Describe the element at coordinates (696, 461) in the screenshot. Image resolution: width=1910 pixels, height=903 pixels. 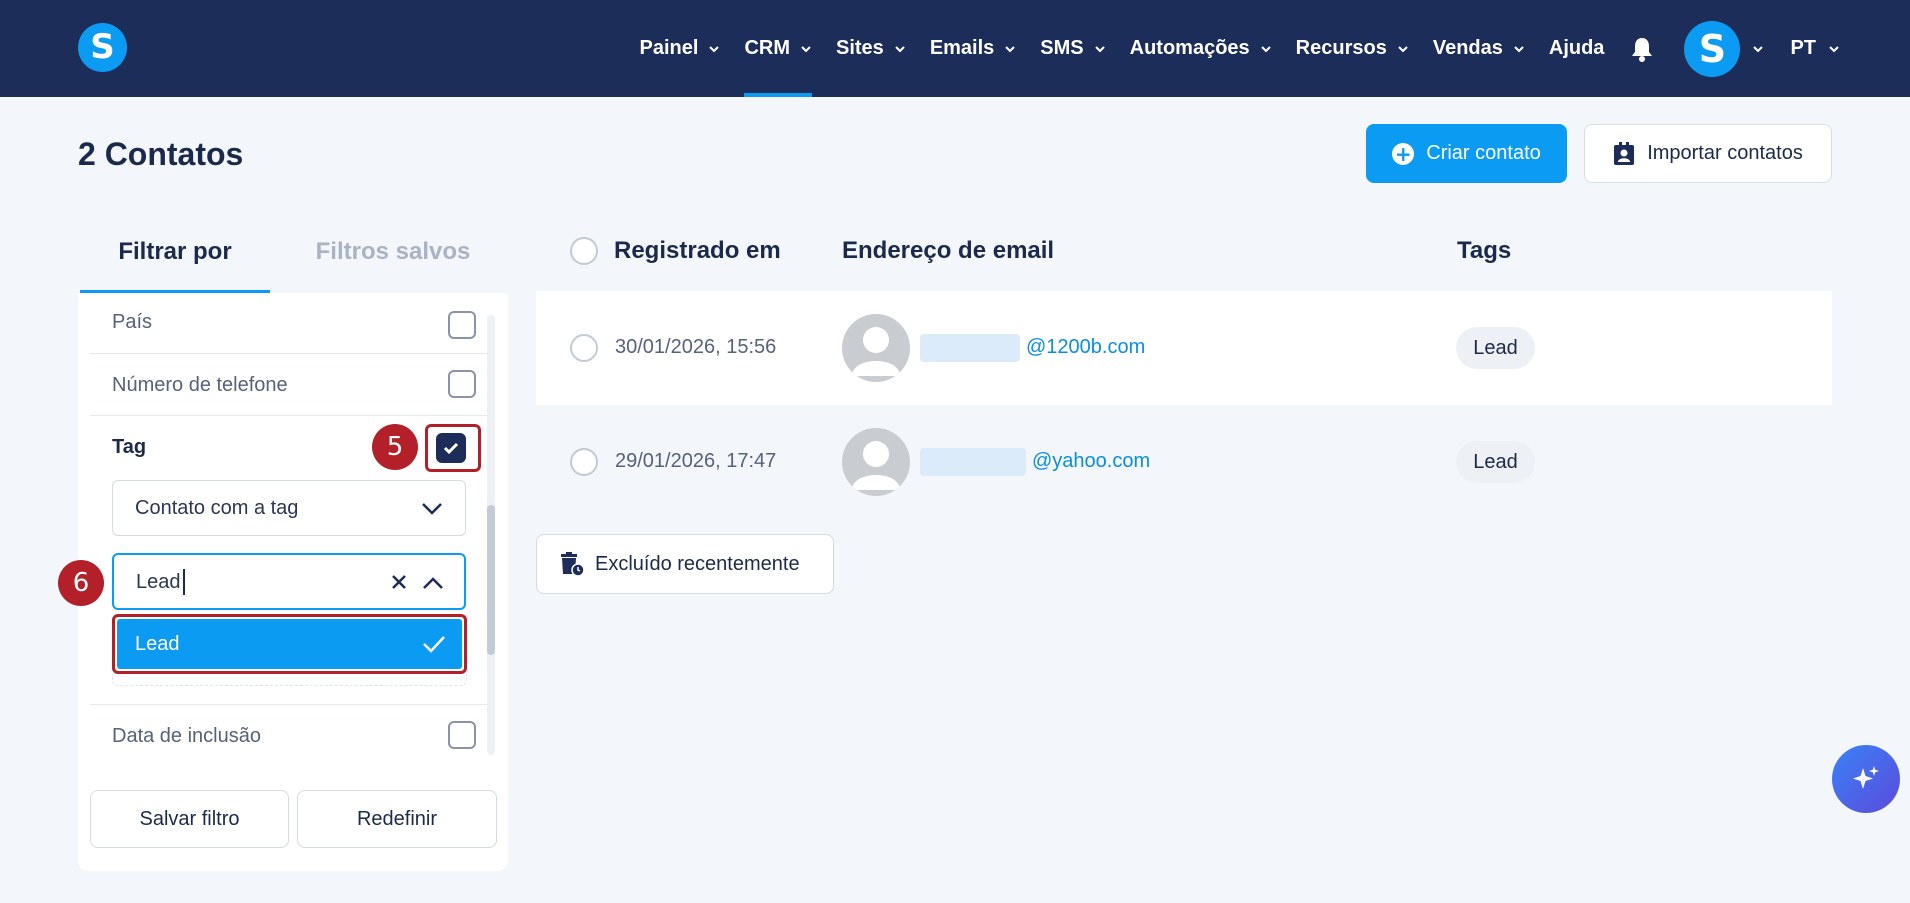
I see `registered-date: 29/01/2026, 17:47` at that location.